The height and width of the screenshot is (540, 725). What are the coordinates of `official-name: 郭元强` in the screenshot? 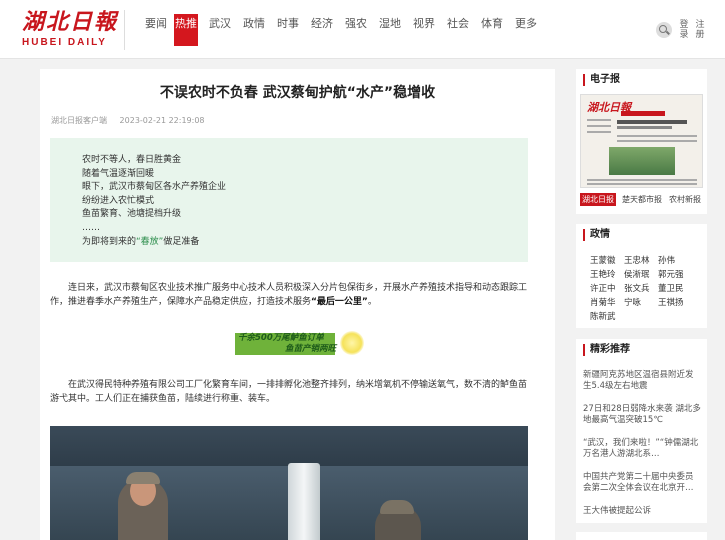 It's located at (671, 274).